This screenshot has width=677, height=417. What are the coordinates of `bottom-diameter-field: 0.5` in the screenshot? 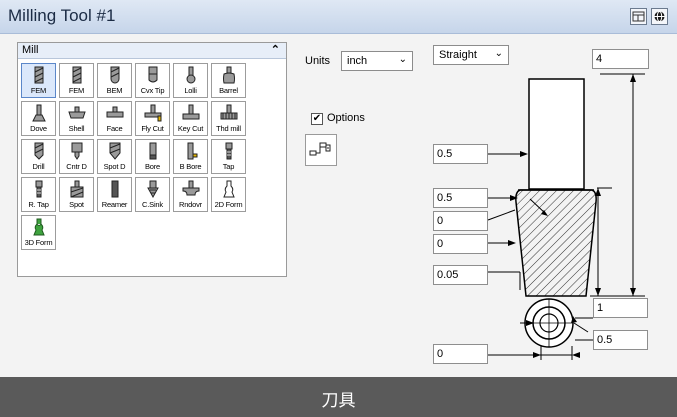 It's located at (620, 340).